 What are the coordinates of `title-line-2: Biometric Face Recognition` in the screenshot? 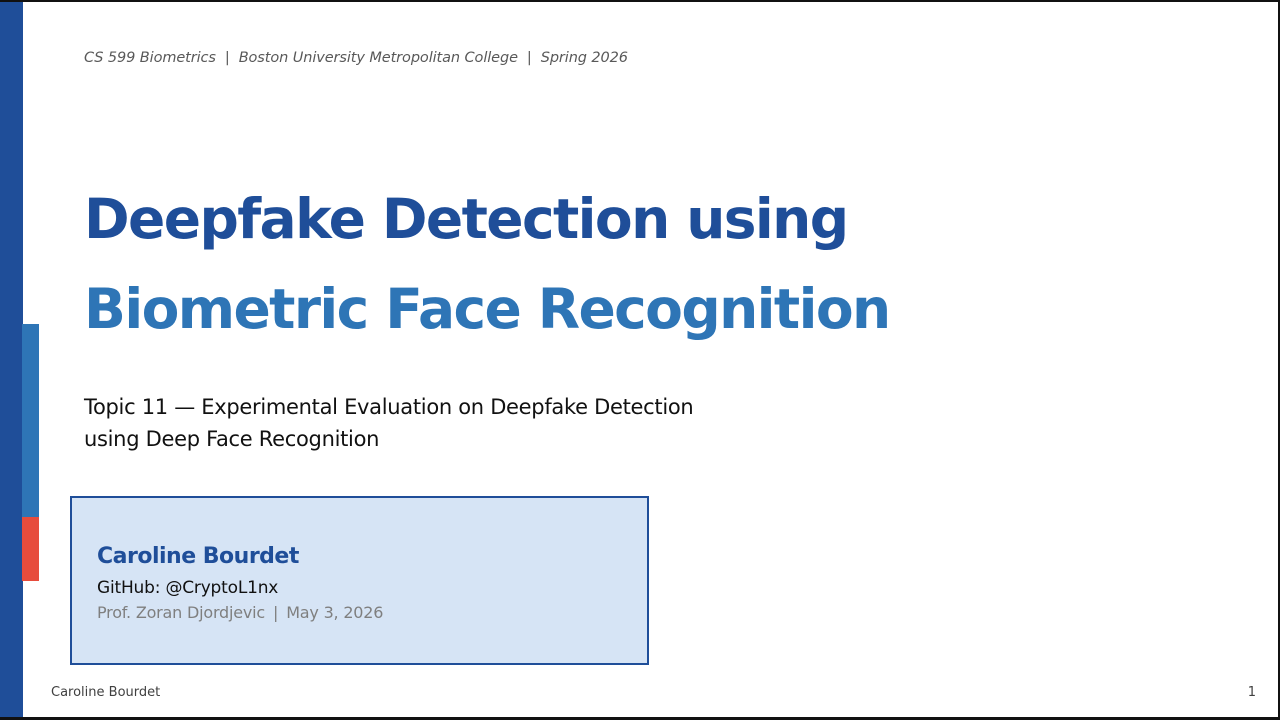 It's located at (487, 309).